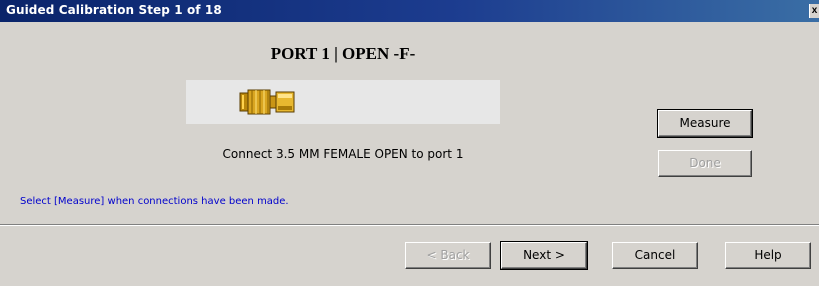 Image resolution: width=819 pixels, height=286 pixels. I want to click on connector-image-panel, so click(343, 102).